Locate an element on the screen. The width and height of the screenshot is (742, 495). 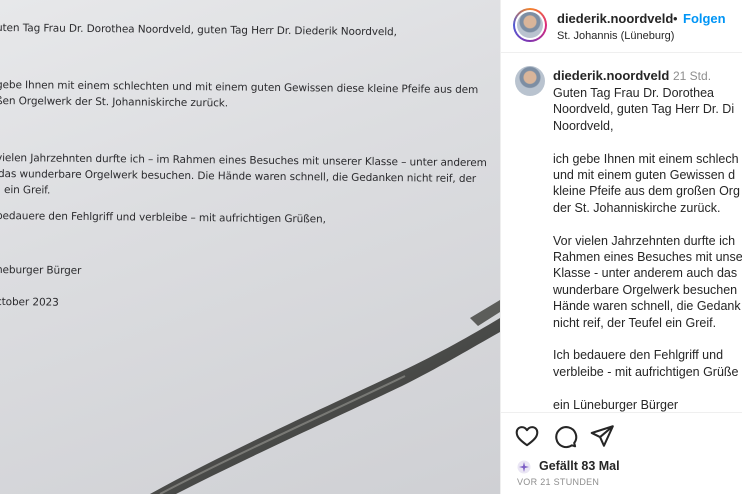
comment-icon is located at coordinates (565, 436).